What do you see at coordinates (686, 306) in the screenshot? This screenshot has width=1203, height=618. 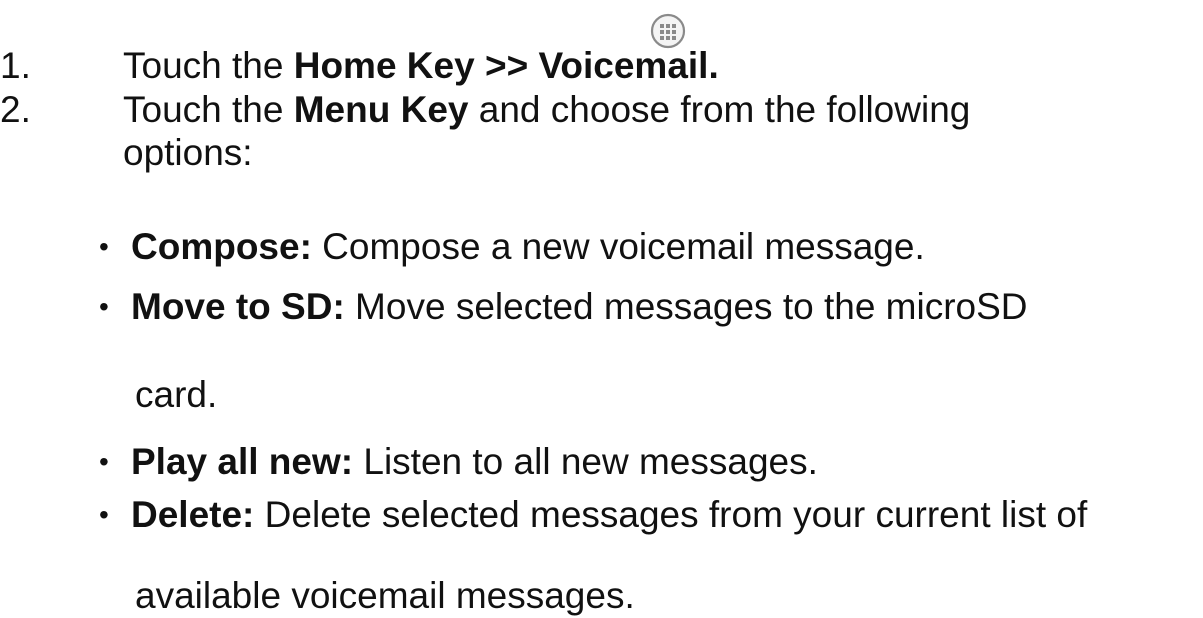 I see `option-description: Move selected messages to the microSD` at bounding box center [686, 306].